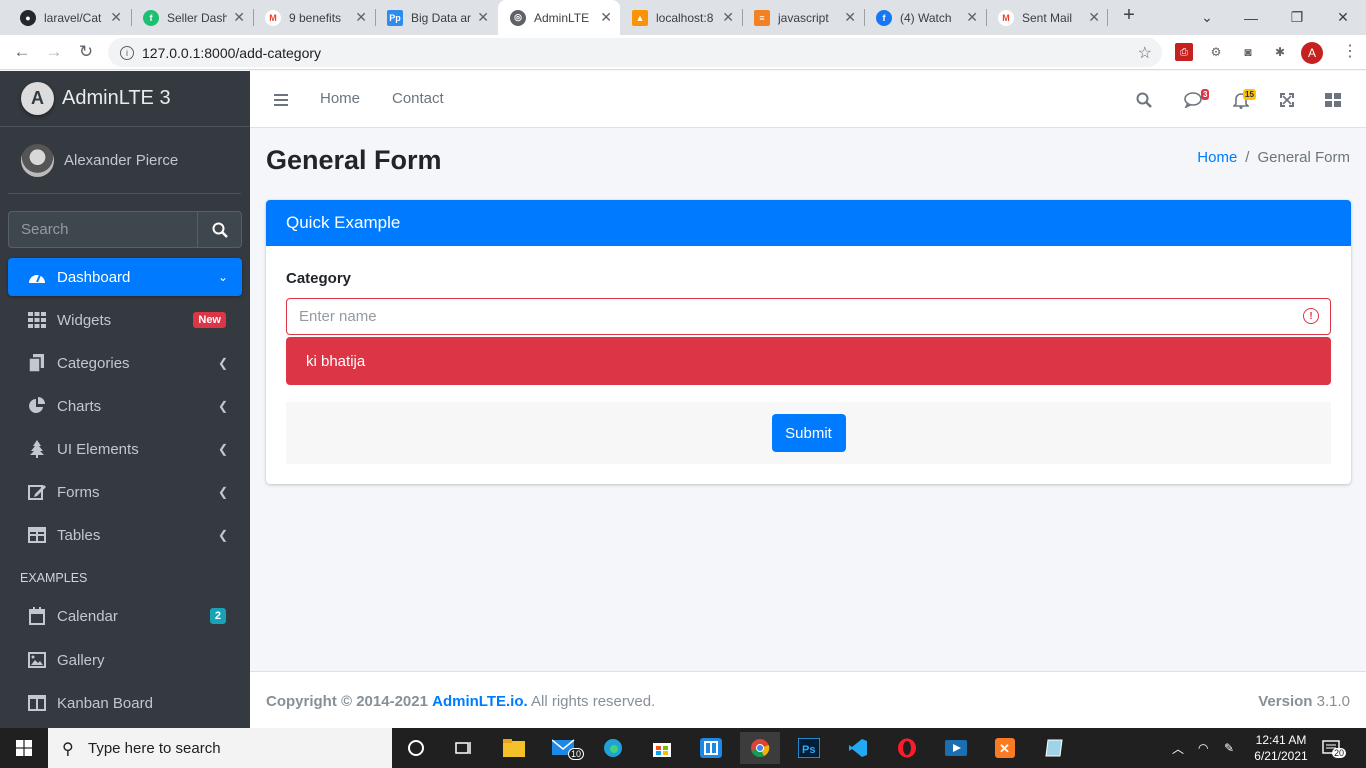  I want to click on clock: 12:41 AM 6/21/2021, so click(1281, 748).